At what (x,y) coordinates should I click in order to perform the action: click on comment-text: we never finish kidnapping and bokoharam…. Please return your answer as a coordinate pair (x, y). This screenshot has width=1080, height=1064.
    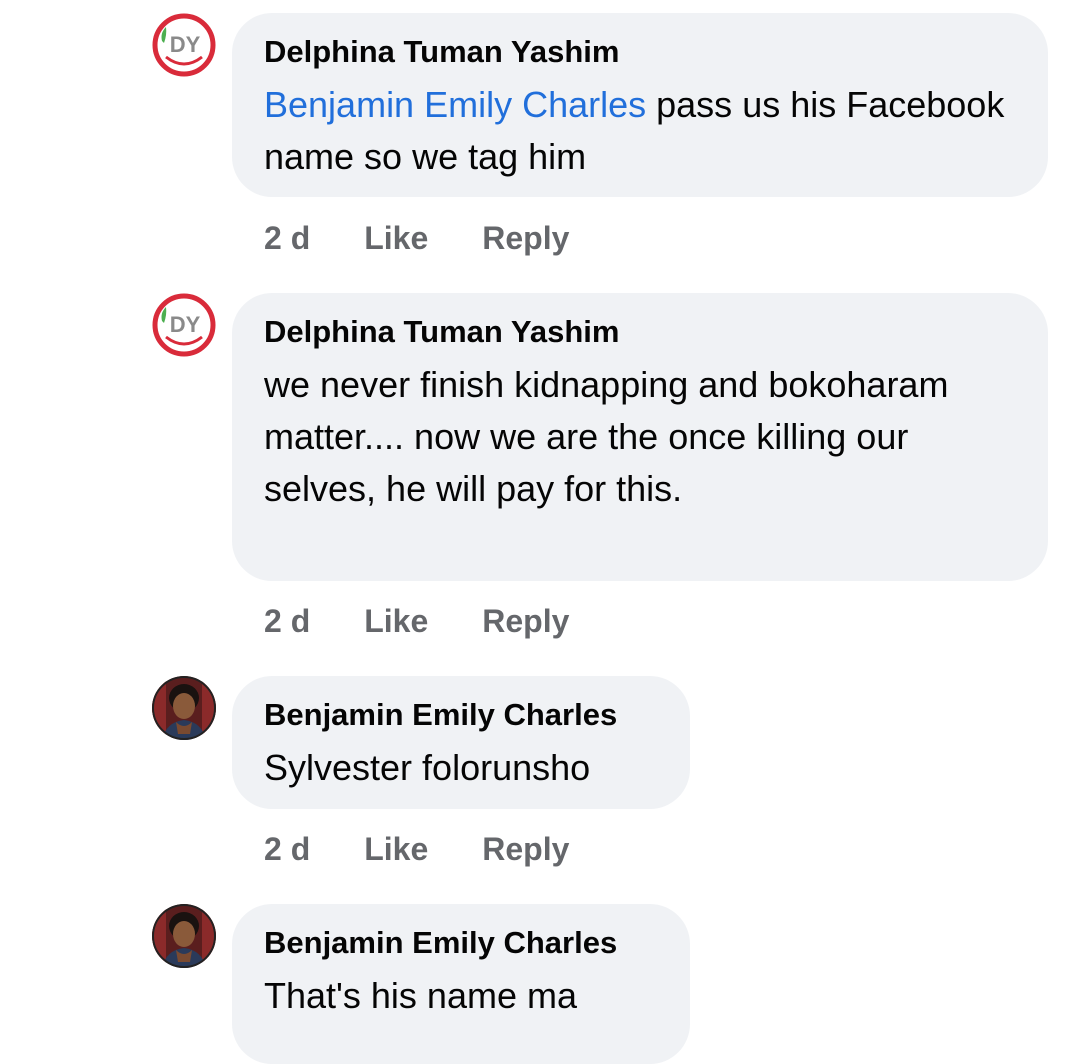
    Looking at the image, I should click on (606, 436).